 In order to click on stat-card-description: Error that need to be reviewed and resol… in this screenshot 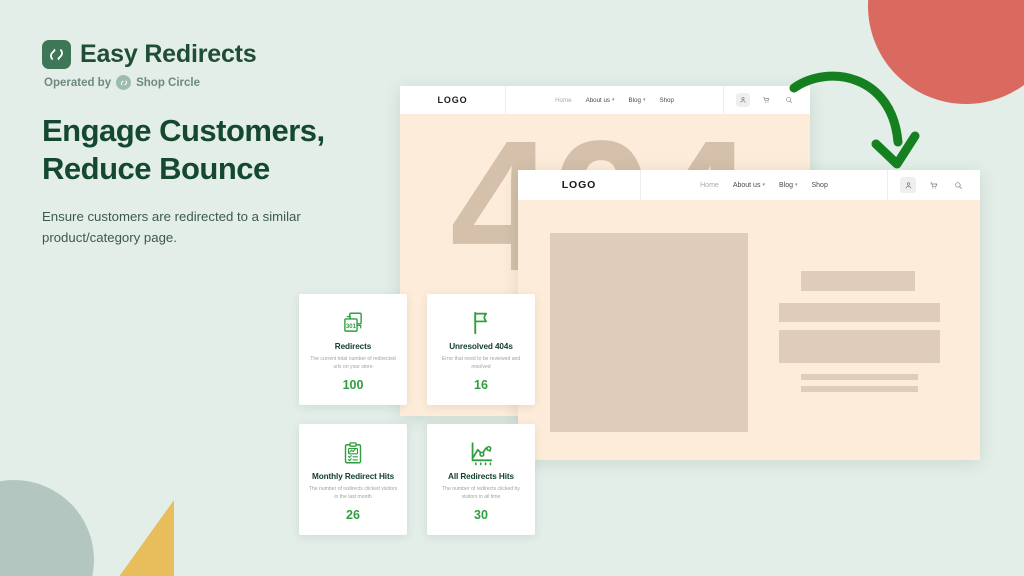, I will do `click(481, 363)`.